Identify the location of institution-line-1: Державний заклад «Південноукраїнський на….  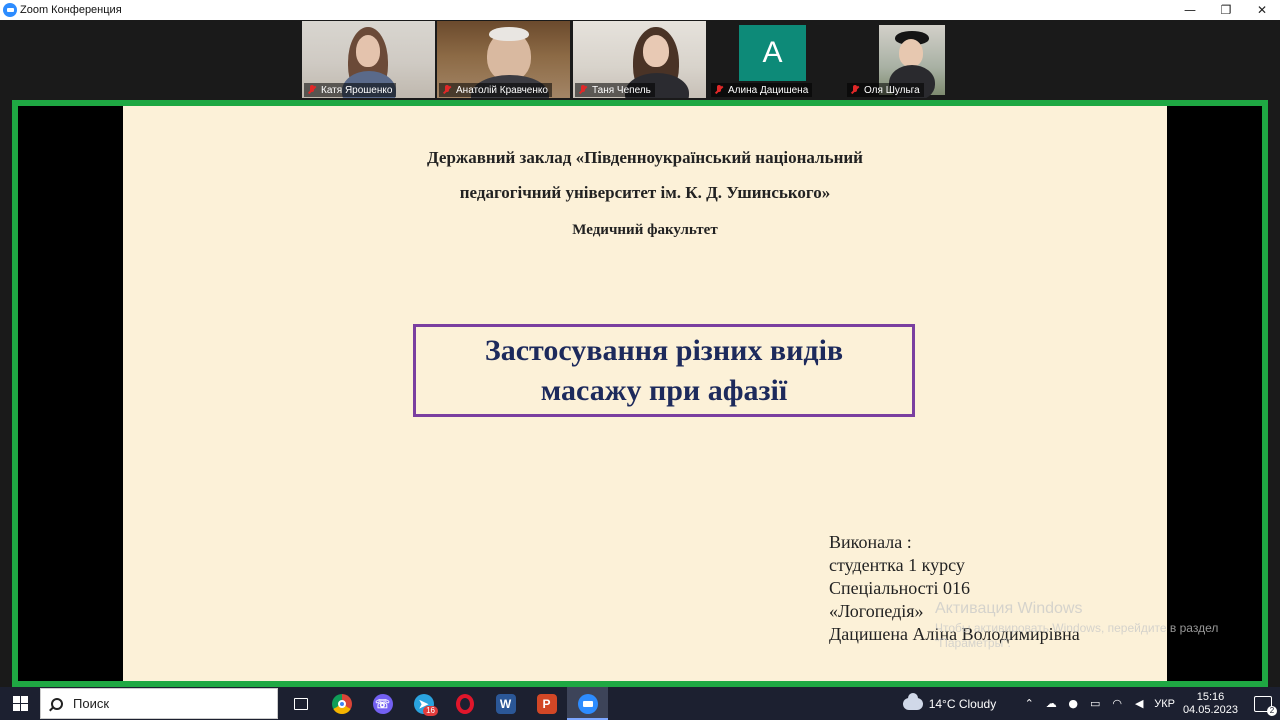
(645, 157).